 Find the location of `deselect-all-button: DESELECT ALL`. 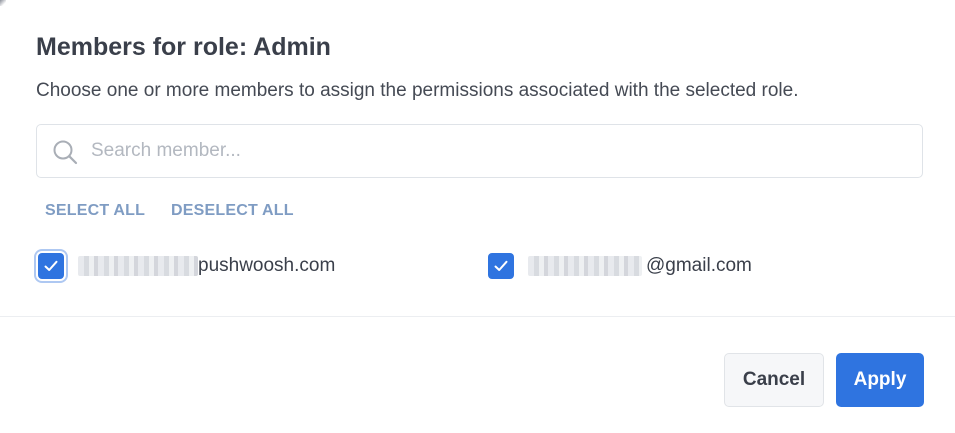

deselect-all-button: DESELECT ALL is located at coordinates (232, 211).